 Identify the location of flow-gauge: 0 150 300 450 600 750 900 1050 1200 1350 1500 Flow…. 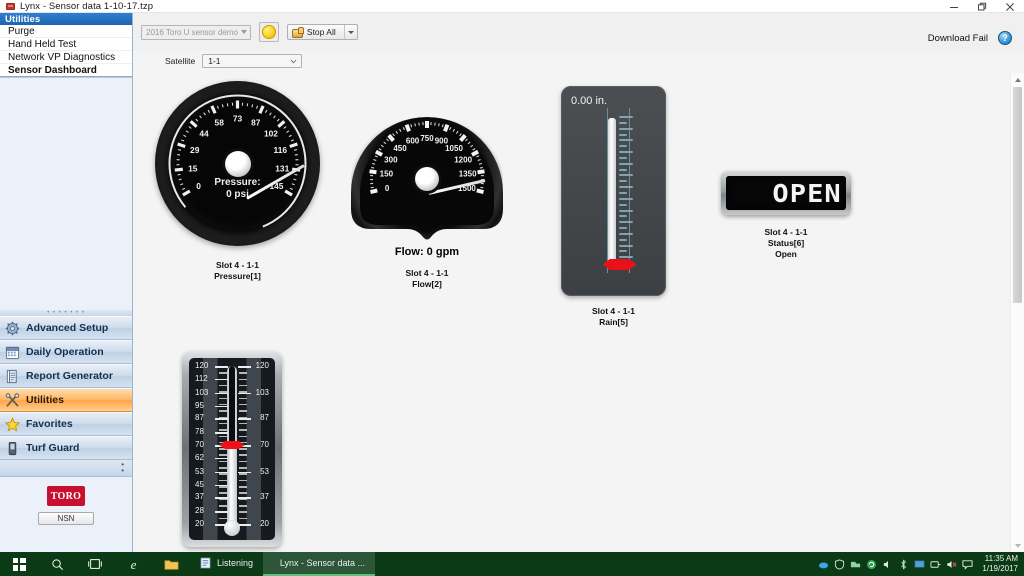
(427, 187).